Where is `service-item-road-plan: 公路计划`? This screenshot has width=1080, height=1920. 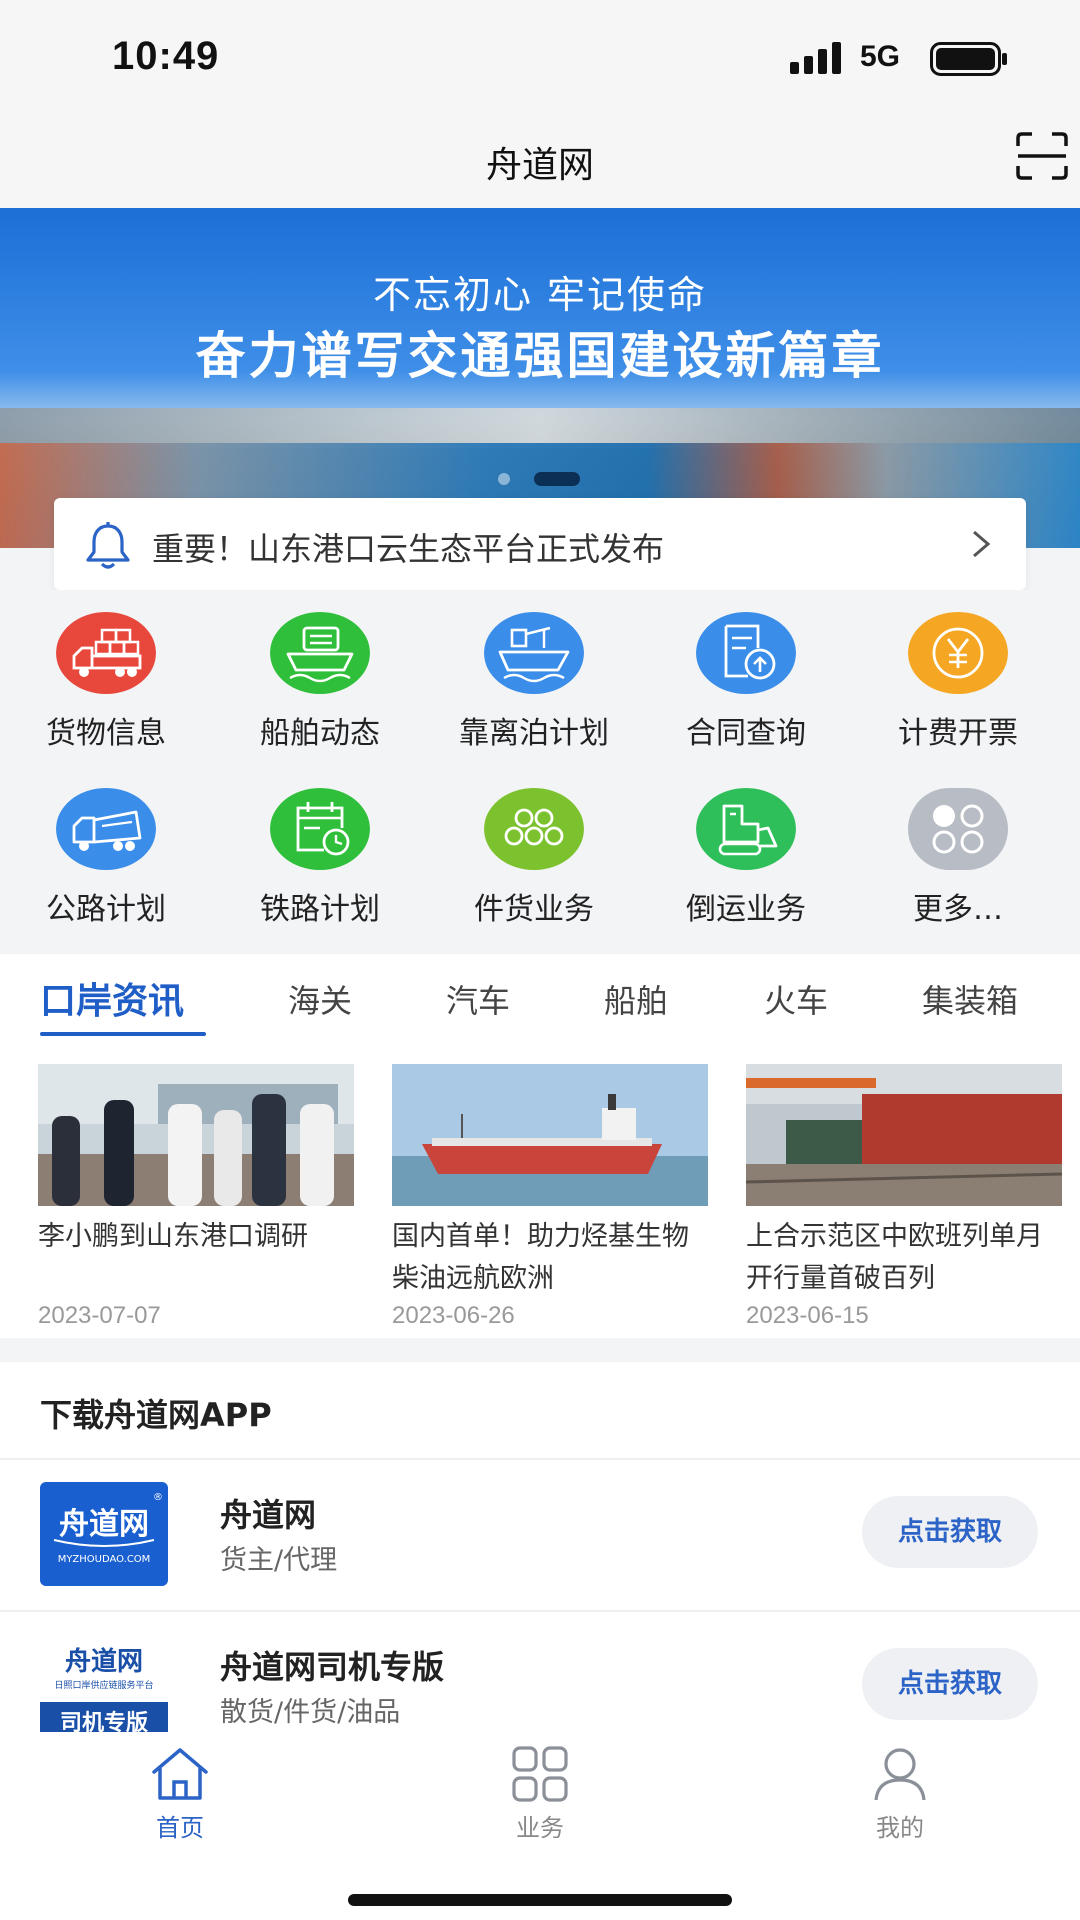
service-item-road-plan: 公路计划 is located at coordinates (106, 851).